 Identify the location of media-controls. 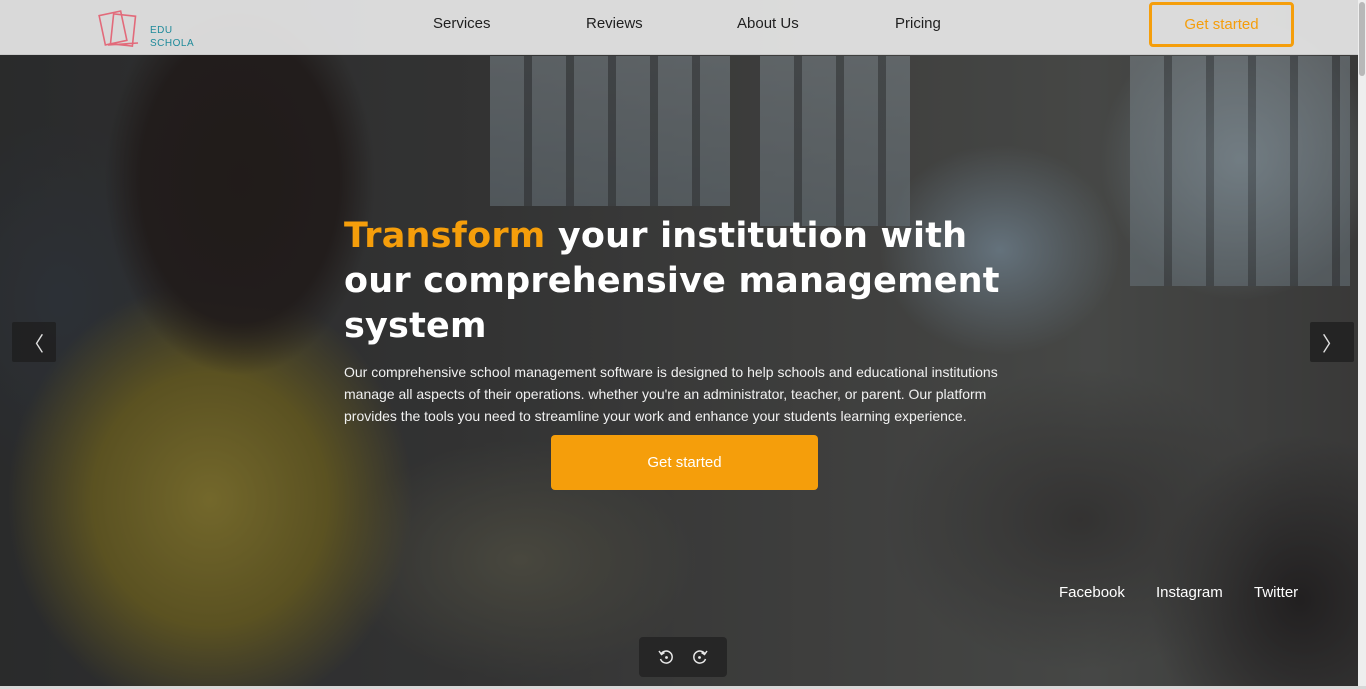
(683, 657).